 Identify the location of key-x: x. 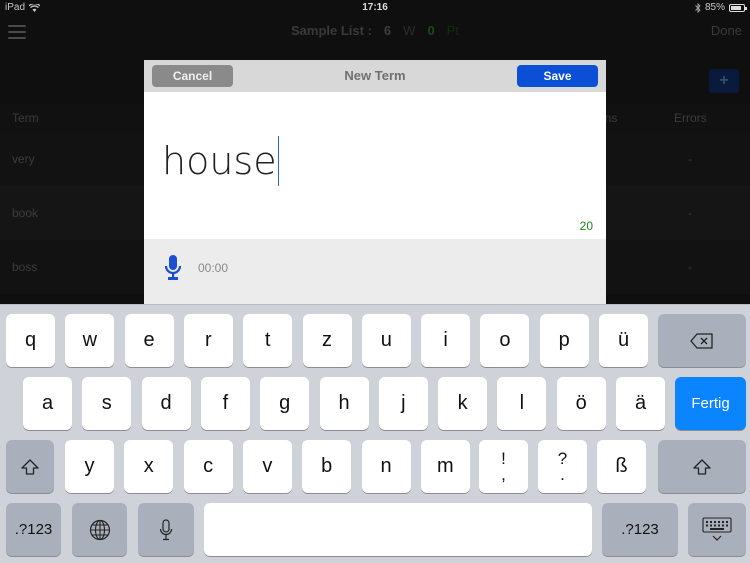
(149, 466).